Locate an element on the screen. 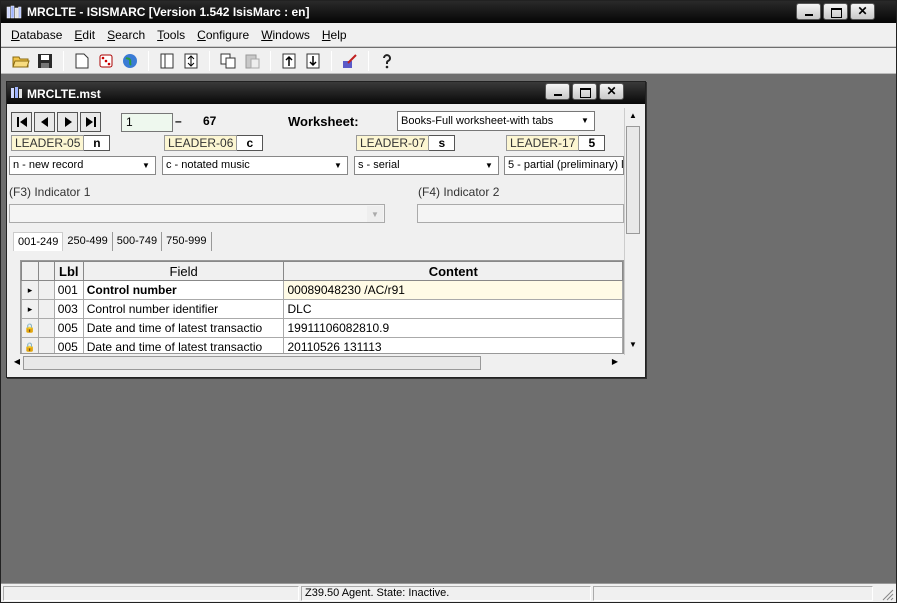 This screenshot has width=897, height=603. leader-07-value: s is located at coordinates (442, 143).